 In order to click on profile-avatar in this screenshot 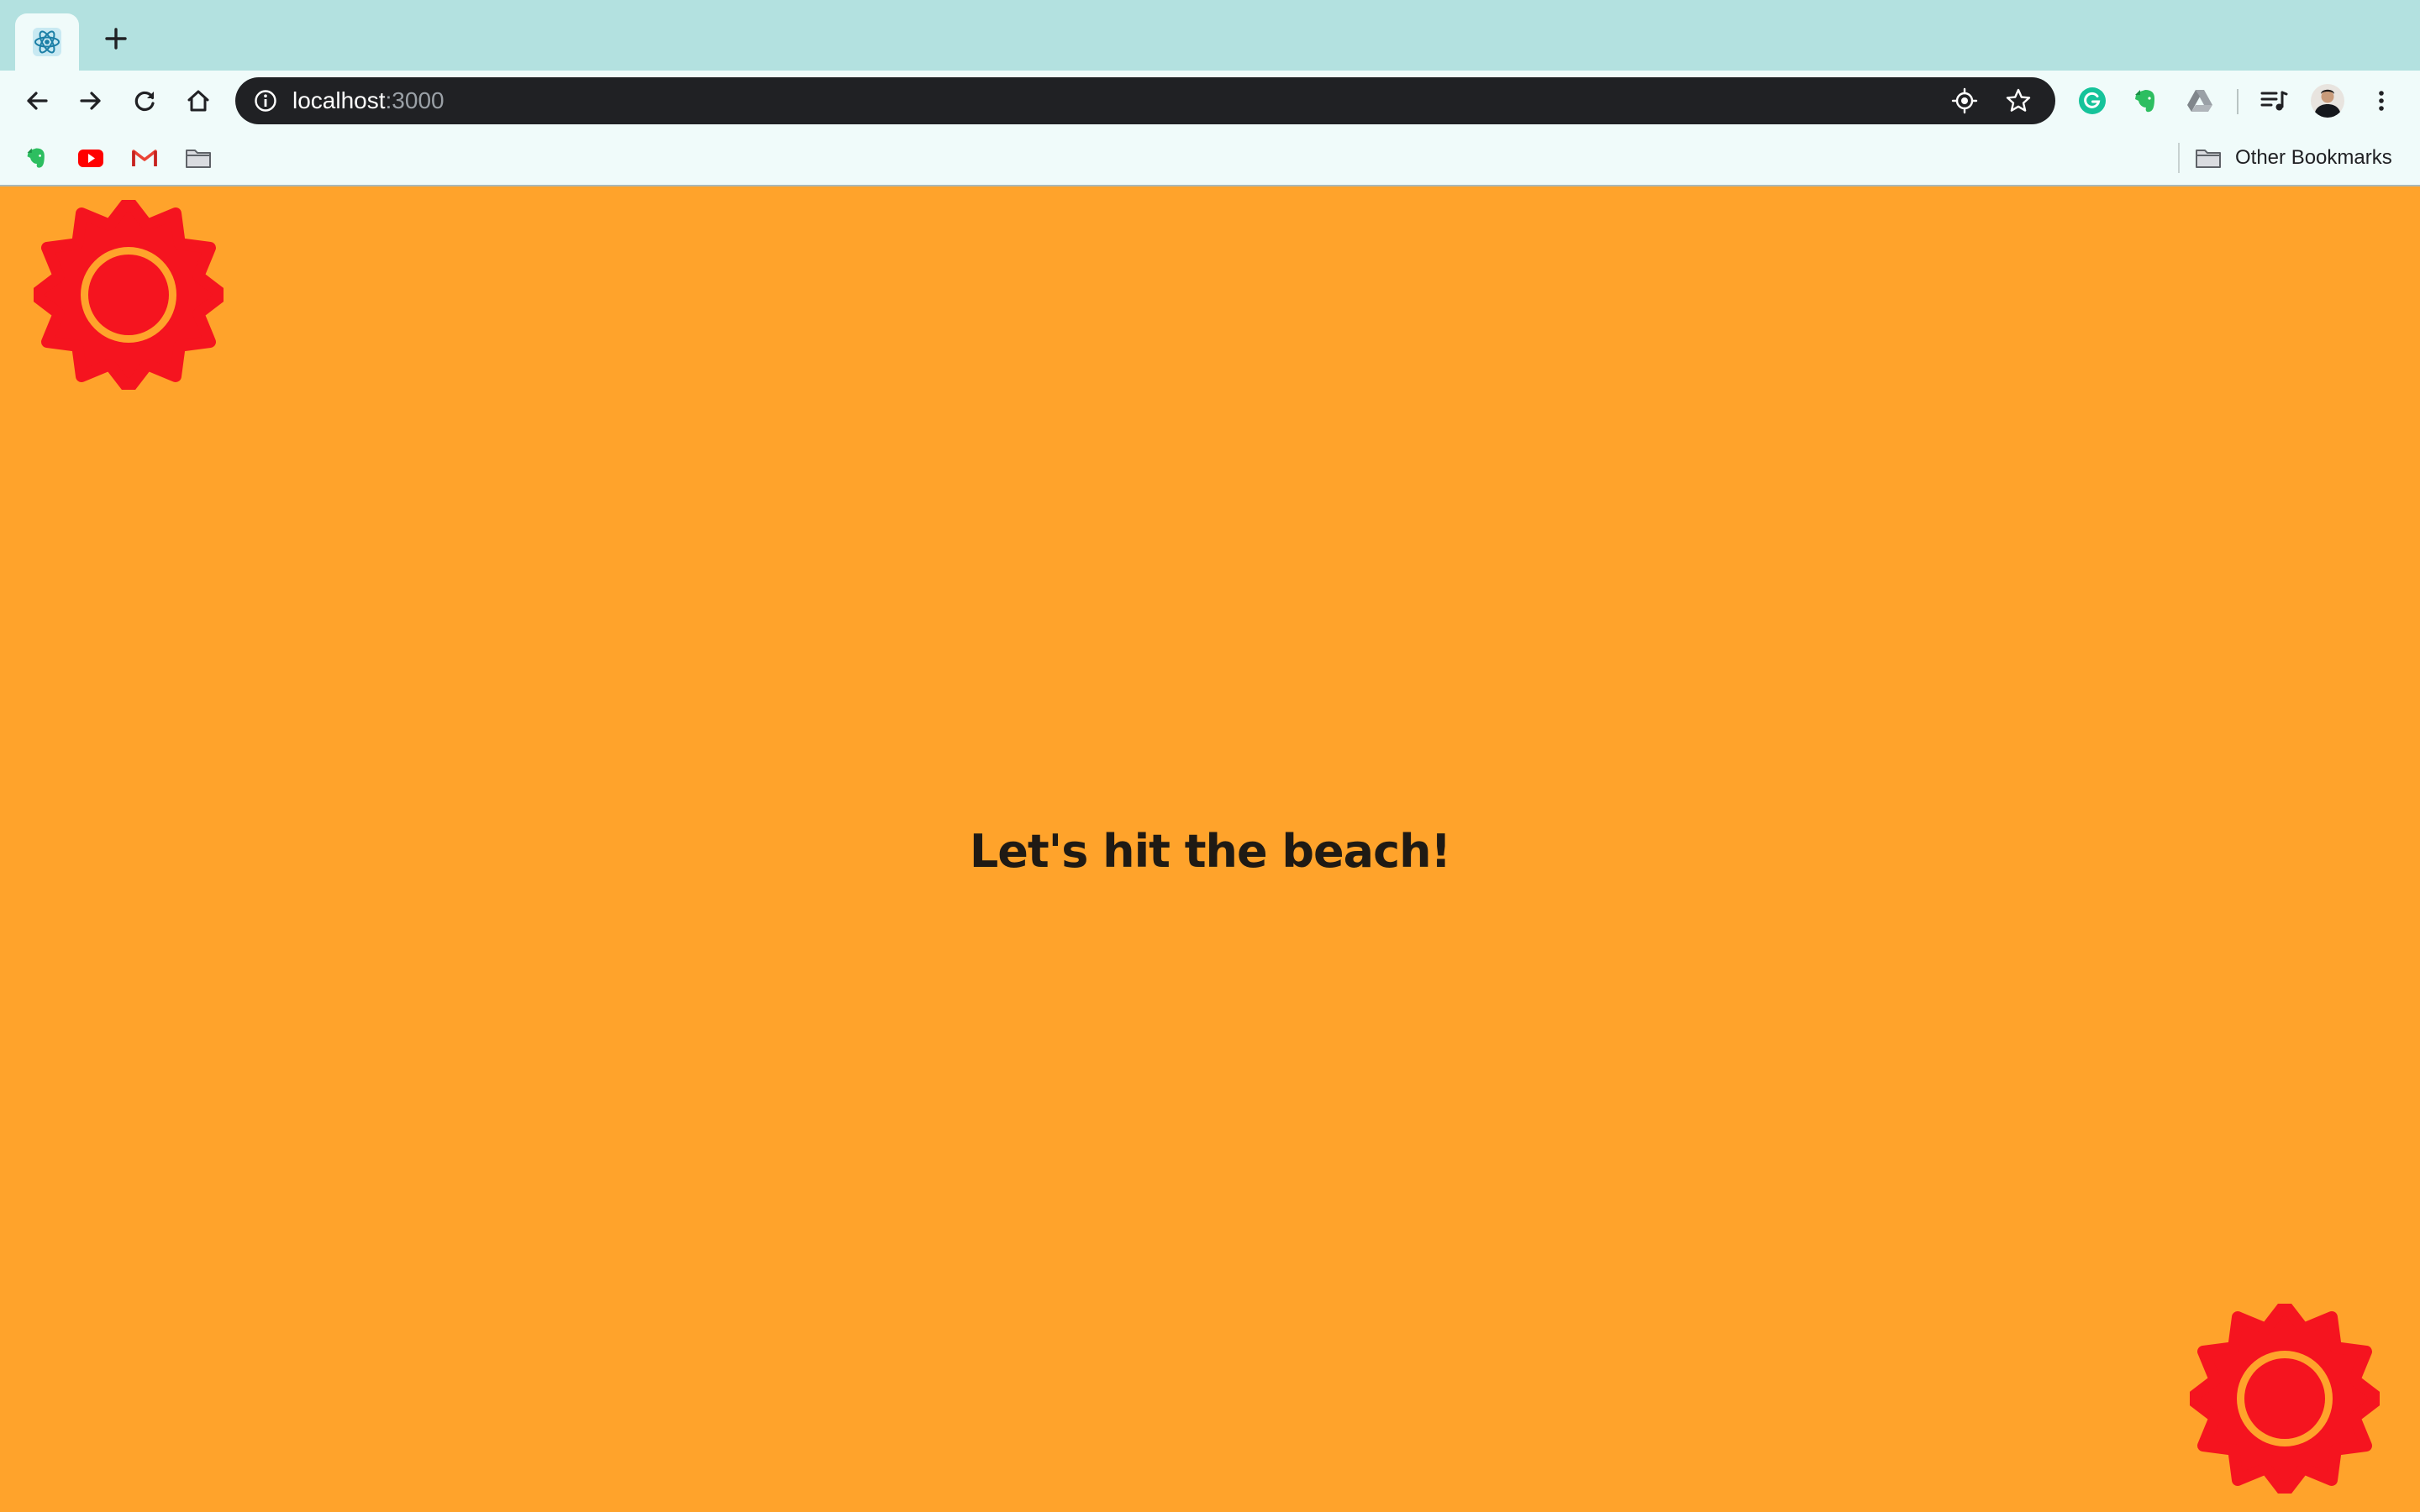, I will do `click(2328, 101)`.